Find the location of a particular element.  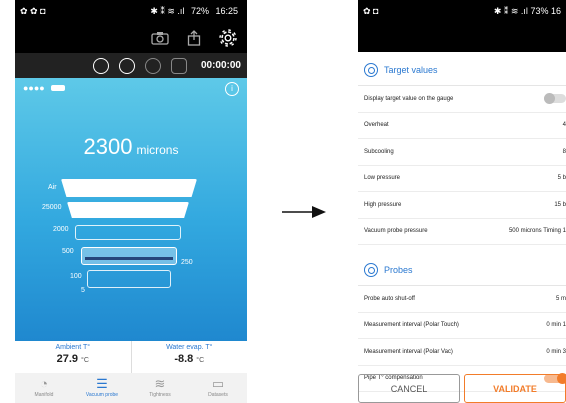

funnel-gauge: Air 25000 2000 500 100 5 250 is located at coordinates (131, 238).